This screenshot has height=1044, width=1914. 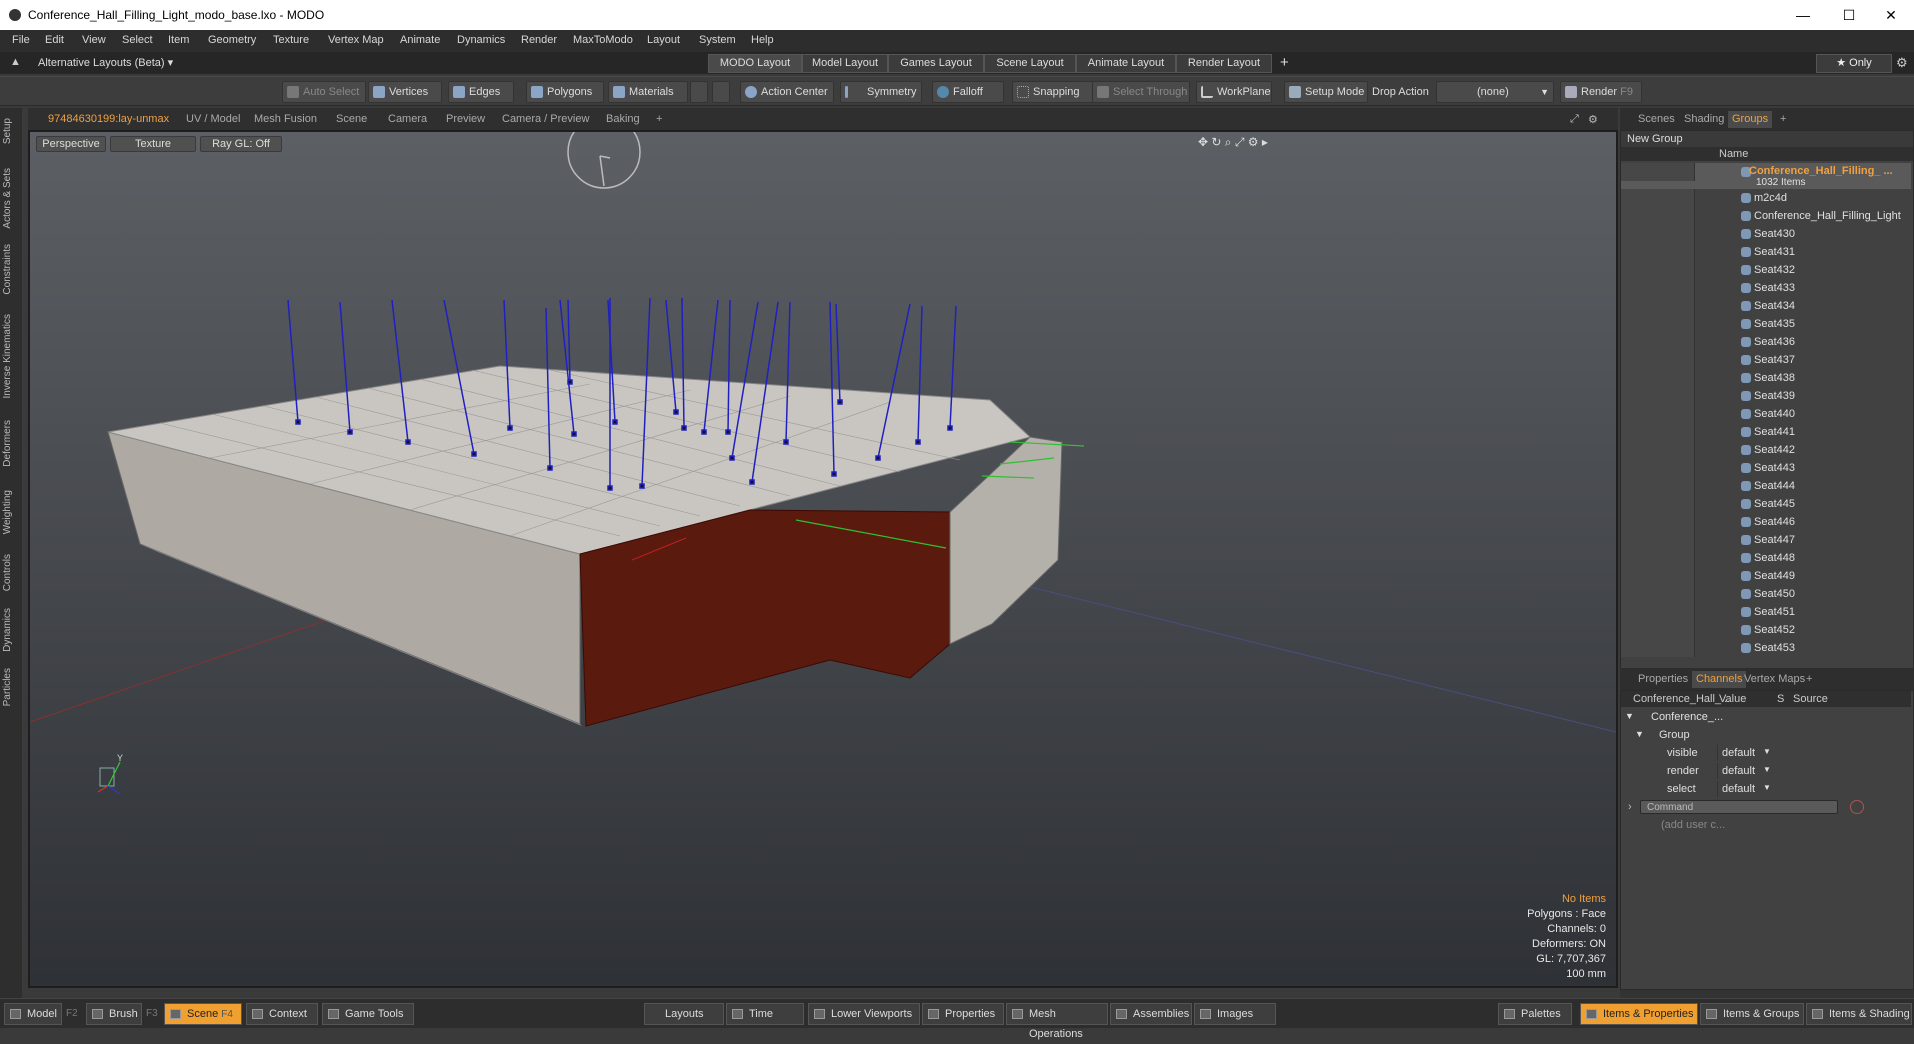 I want to click on tab-setup: Setup, so click(x=7, y=131).